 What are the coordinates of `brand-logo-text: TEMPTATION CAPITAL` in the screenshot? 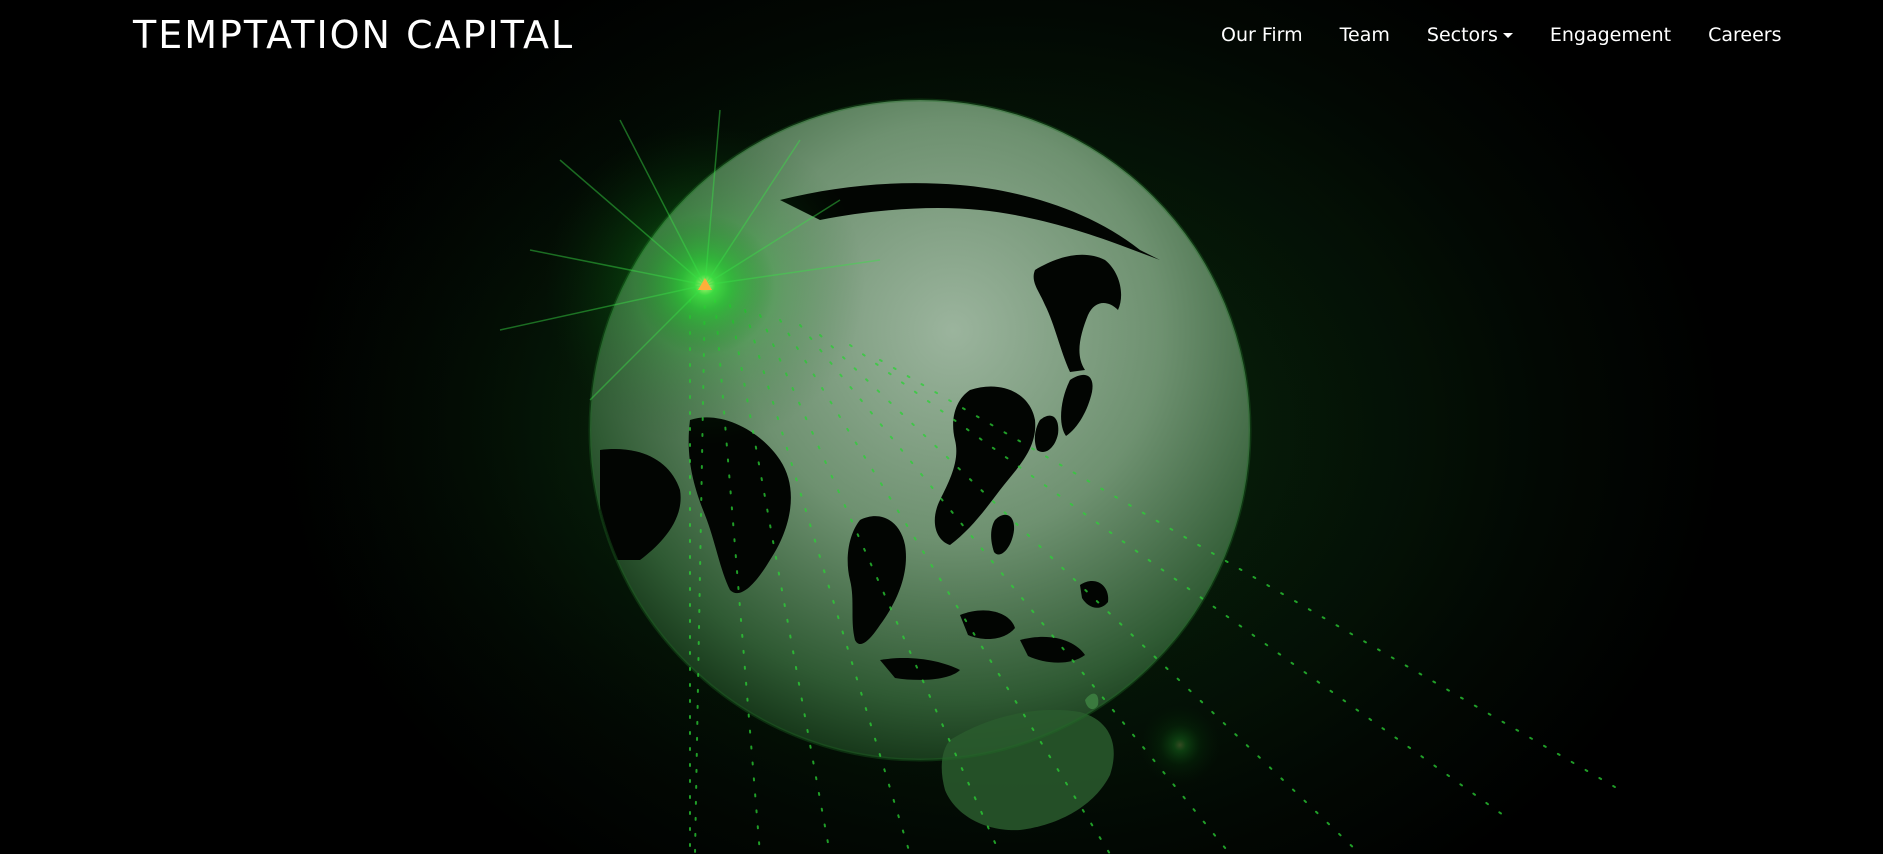 It's located at (353, 35).